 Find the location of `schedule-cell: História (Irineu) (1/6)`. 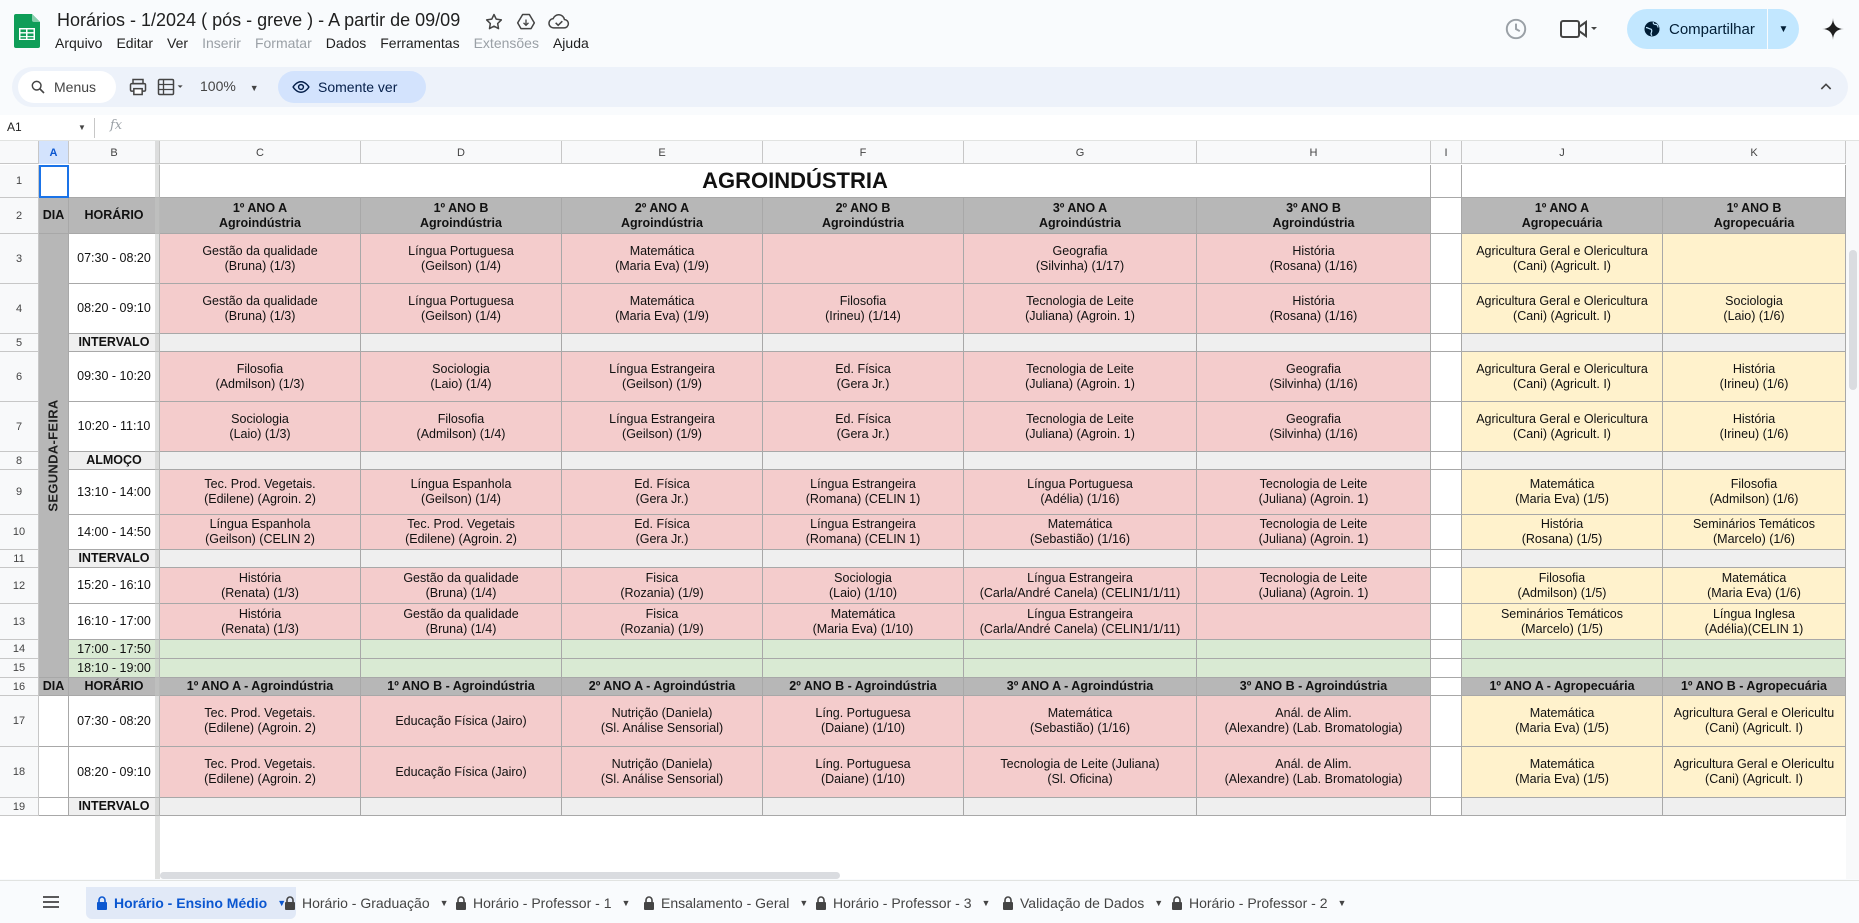

schedule-cell: História (Irineu) (1/6) is located at coordinates (1754, 427).